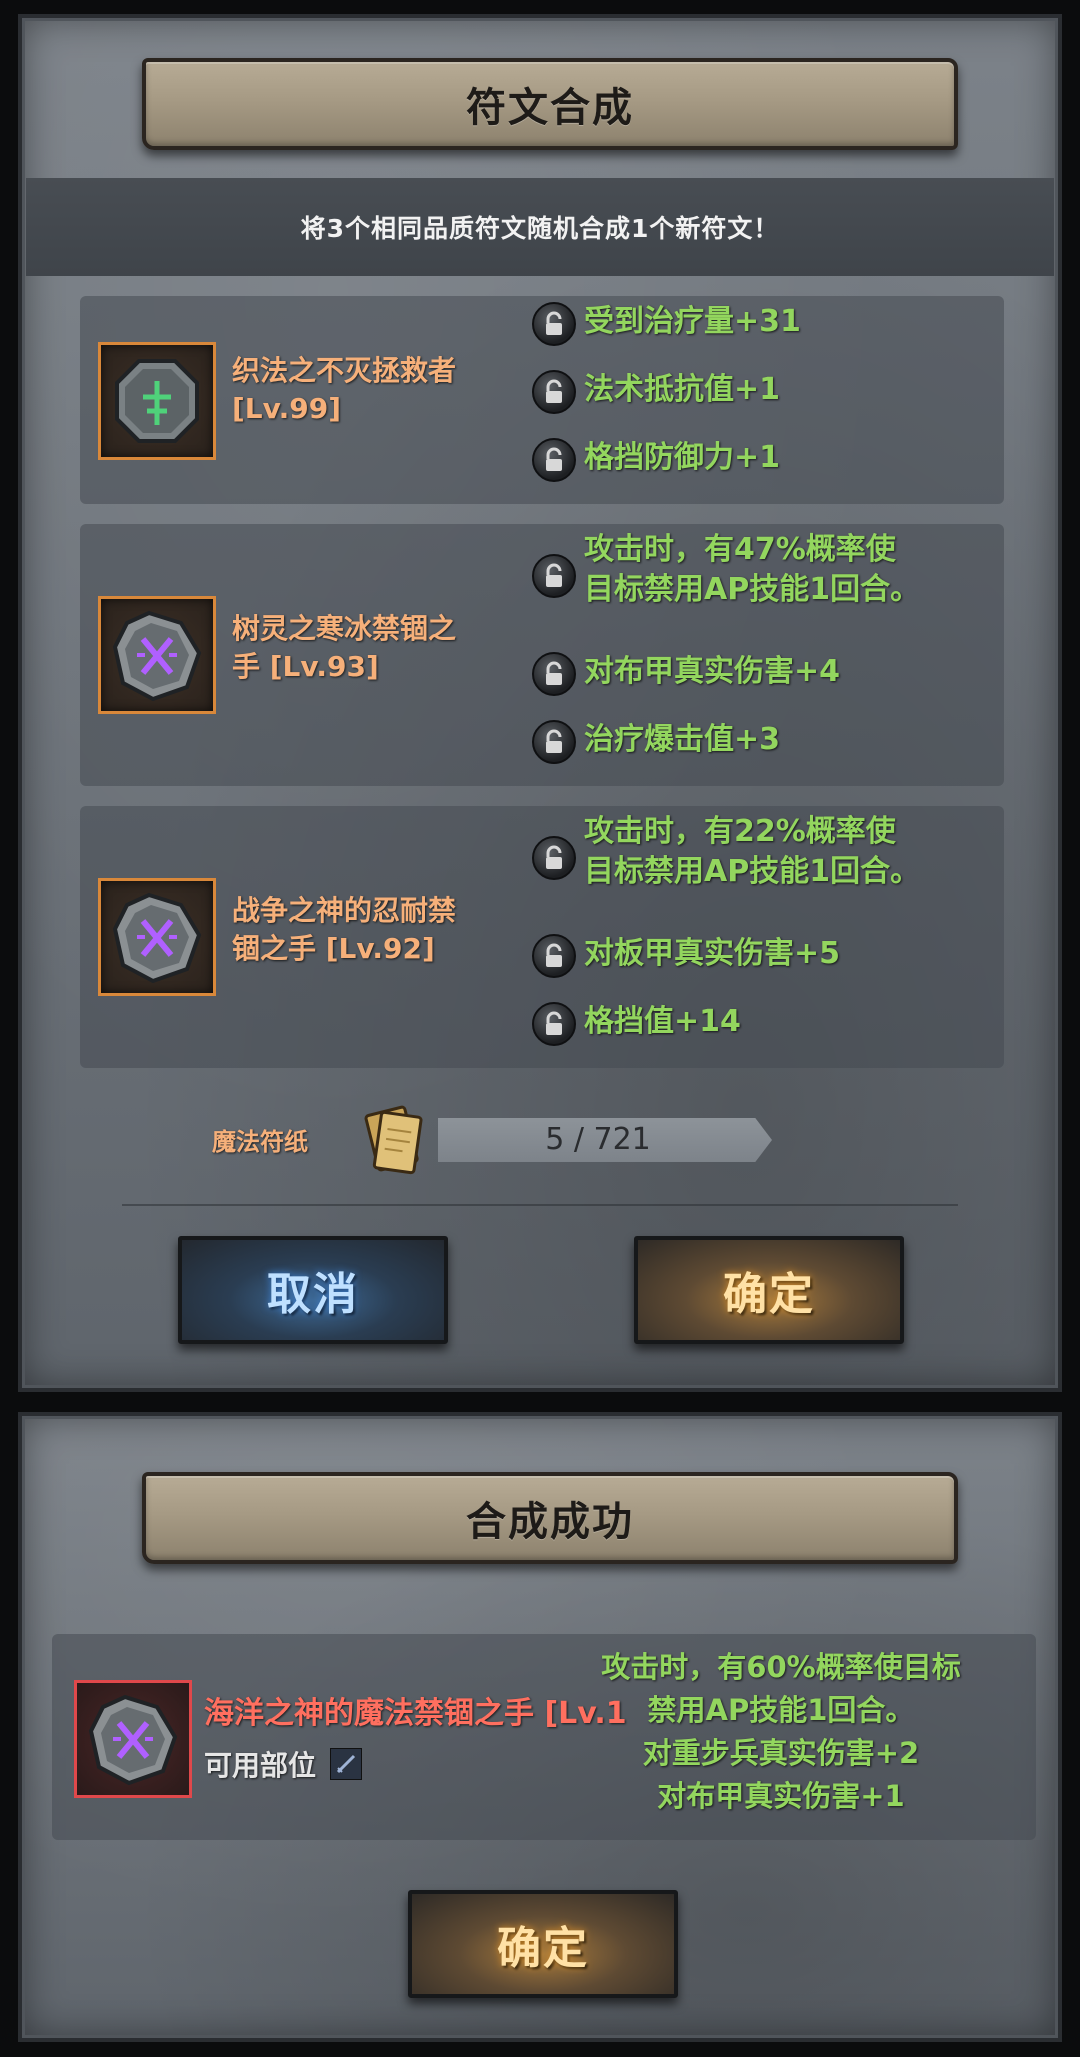  Describe the element at coordinates (726, 570) in the screenshot. I see `rune-attr: 攻击时，有47%概率使 目标禁用AP技能1回合。` at that location.